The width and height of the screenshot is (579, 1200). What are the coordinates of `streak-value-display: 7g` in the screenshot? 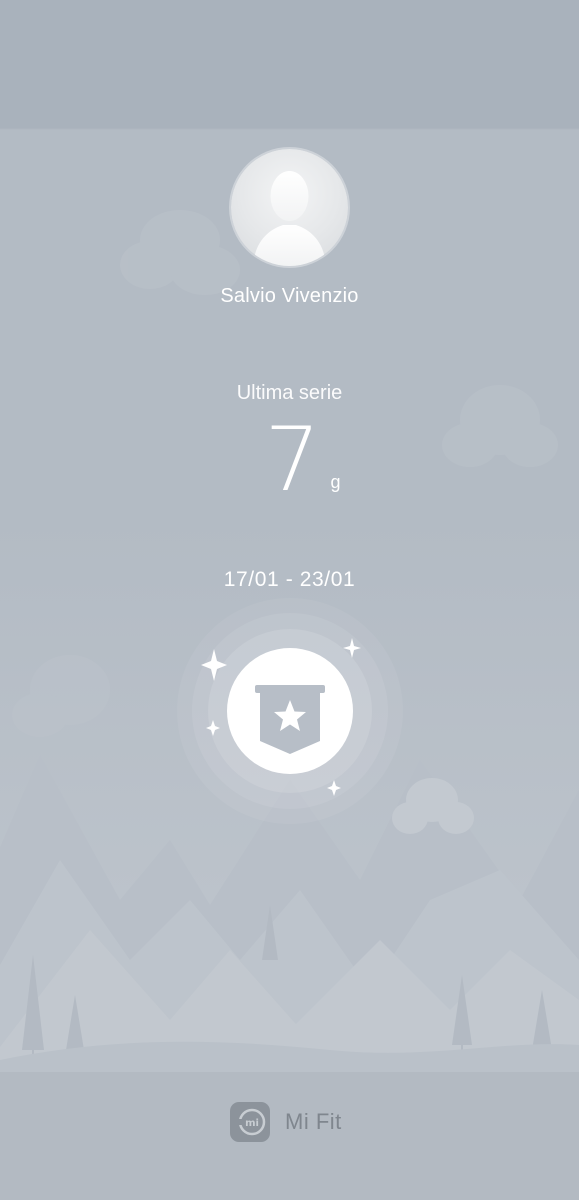 It's located at (289, 460).